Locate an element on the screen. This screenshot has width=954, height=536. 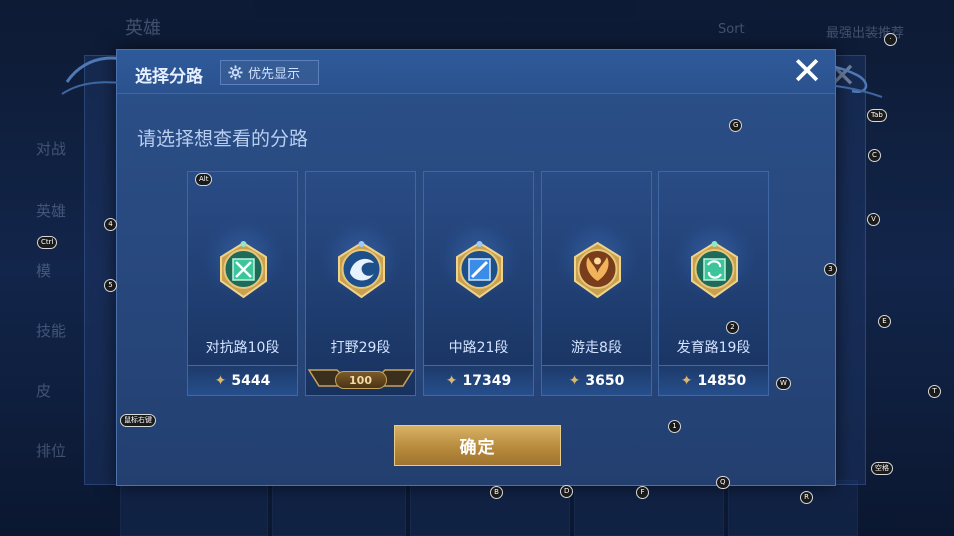
key-hint: 2 is located at coordinates (732, 327).